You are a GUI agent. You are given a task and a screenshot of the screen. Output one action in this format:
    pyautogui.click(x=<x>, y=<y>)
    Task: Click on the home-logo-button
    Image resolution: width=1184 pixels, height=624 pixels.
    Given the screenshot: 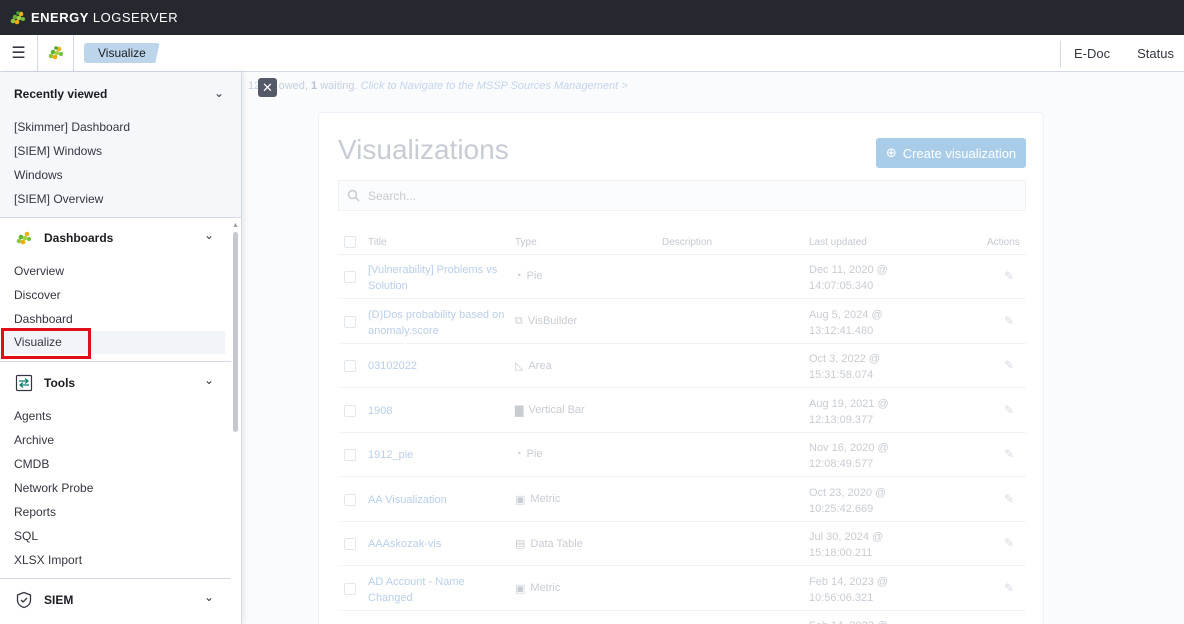 What is the action you would take?
    pyautogui.click(x=56, y=53)
    